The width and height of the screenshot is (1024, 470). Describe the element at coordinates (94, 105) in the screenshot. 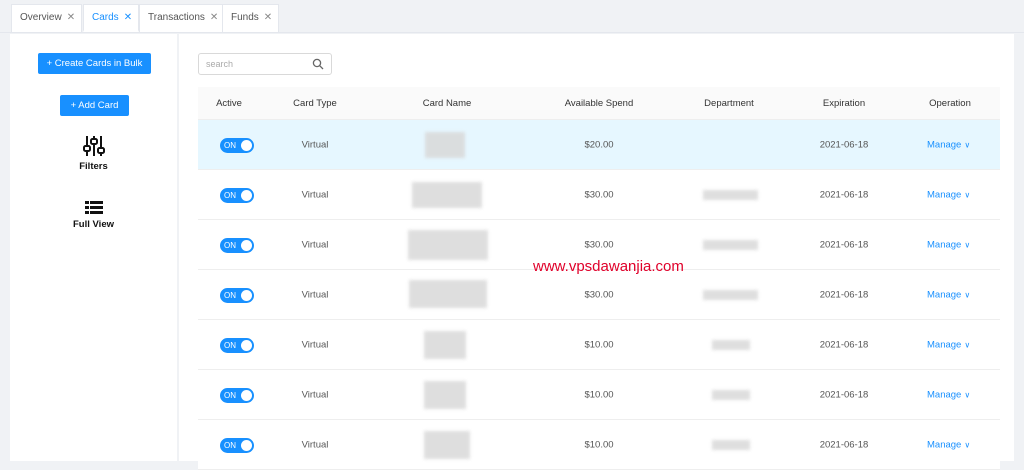

I see `add-card-button: + Add Card` at that location.